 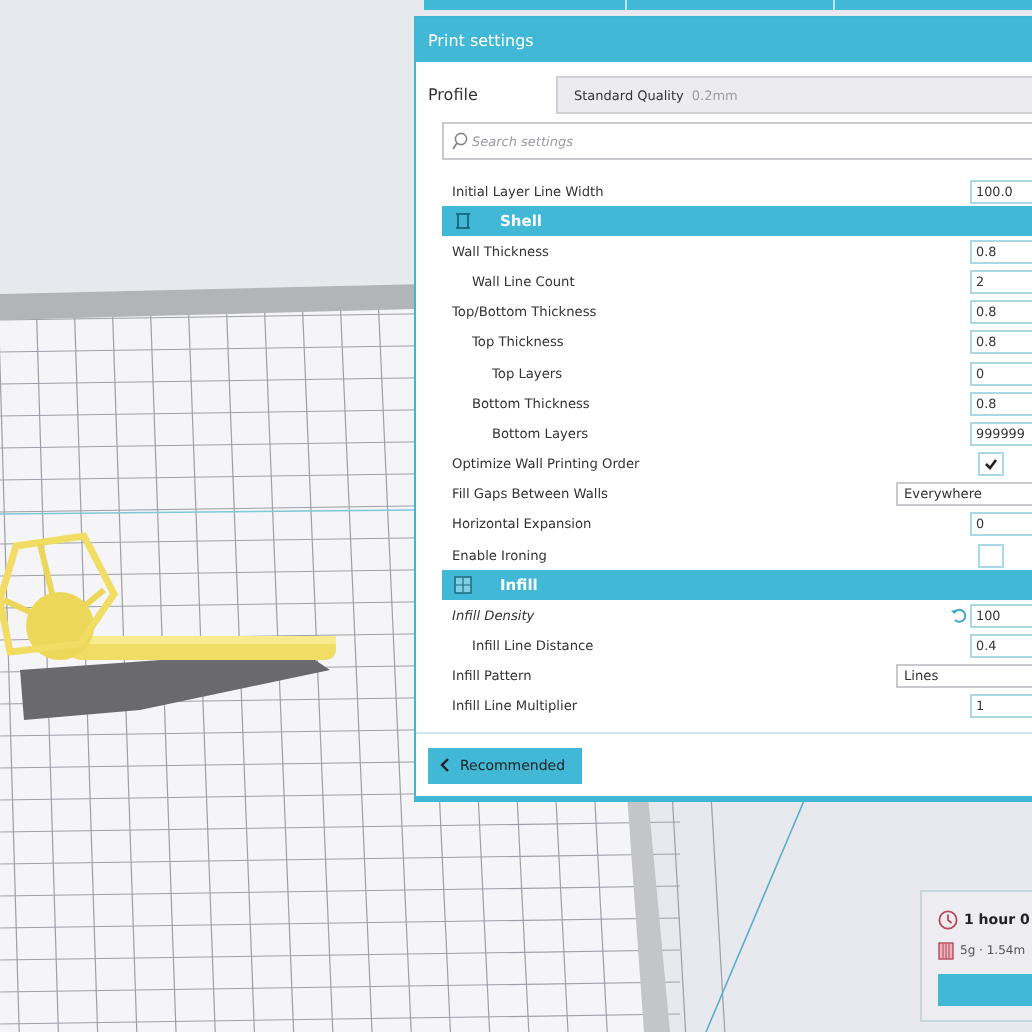 What do you see at coordinates (958, 615) in the screenshot?
I see `reset-icon` at bounding box center [958, 615].